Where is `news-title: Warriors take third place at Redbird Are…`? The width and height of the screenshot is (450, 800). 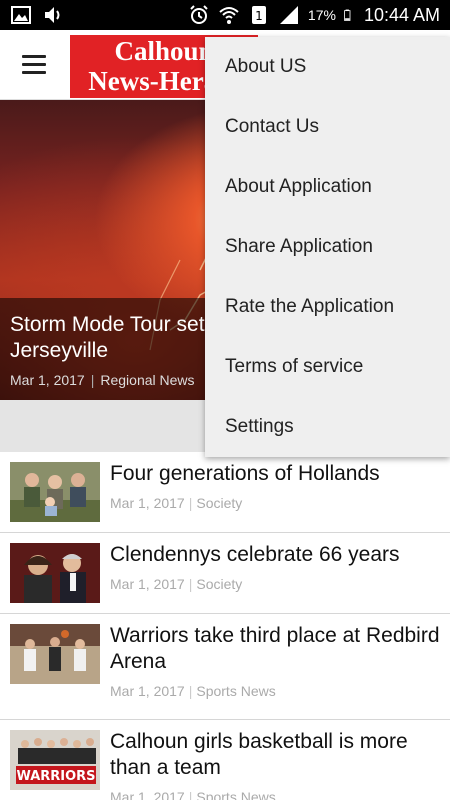 news-title: Warriors take third place at Redbird Are… is located at coordinates (275, 648).